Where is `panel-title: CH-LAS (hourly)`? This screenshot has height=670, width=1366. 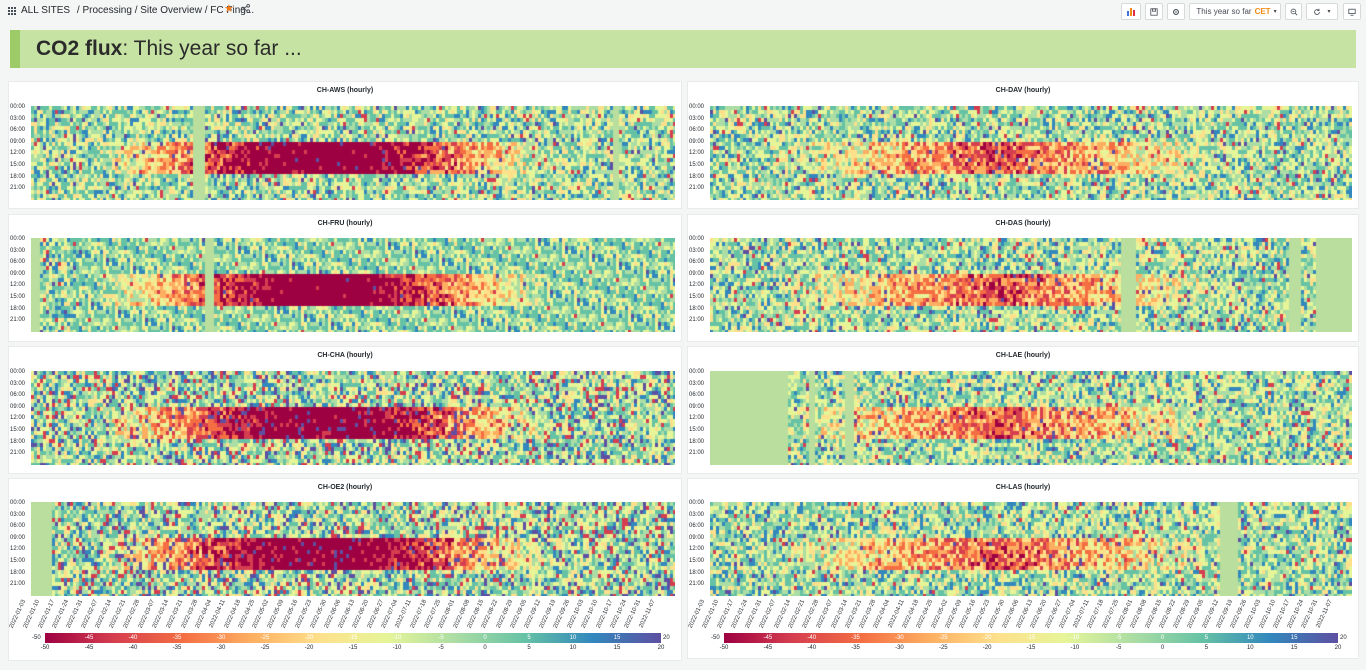
panel-title: CH-LAS (hourly) is located at coordinates (1023, 487).